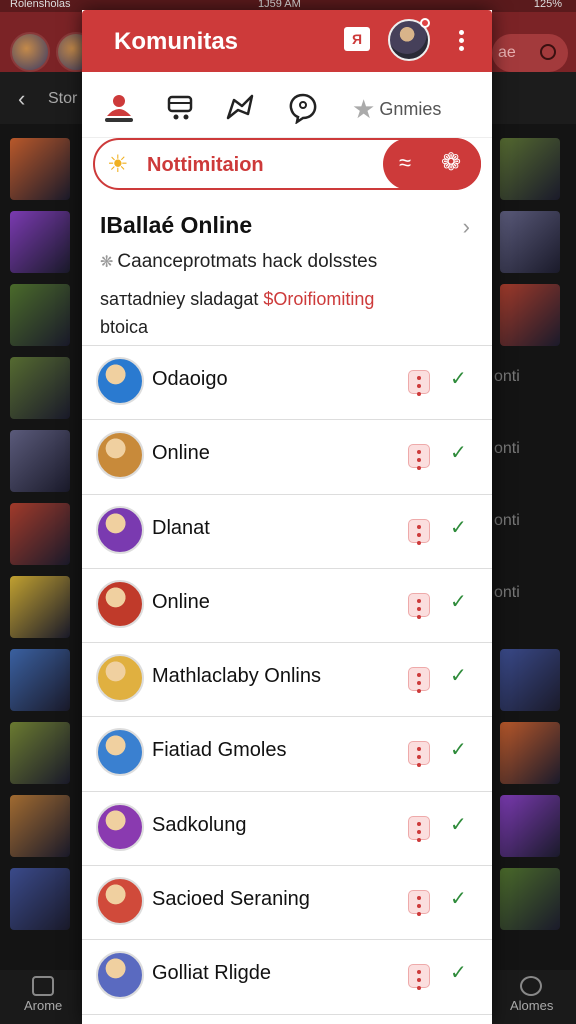  I want to click on bottom-nav-right: Alomes, so click(531, 1005).